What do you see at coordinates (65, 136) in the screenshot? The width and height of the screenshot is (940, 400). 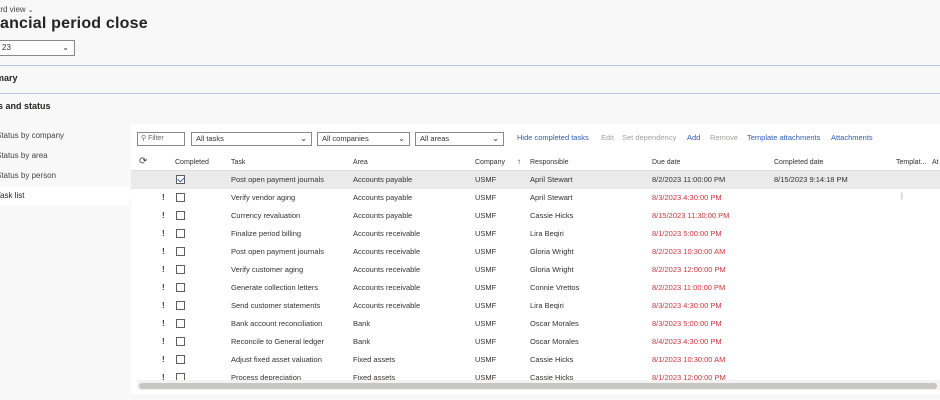 I see `nav-item-status-by-company: Status by company` at bounding box center [65, 136].